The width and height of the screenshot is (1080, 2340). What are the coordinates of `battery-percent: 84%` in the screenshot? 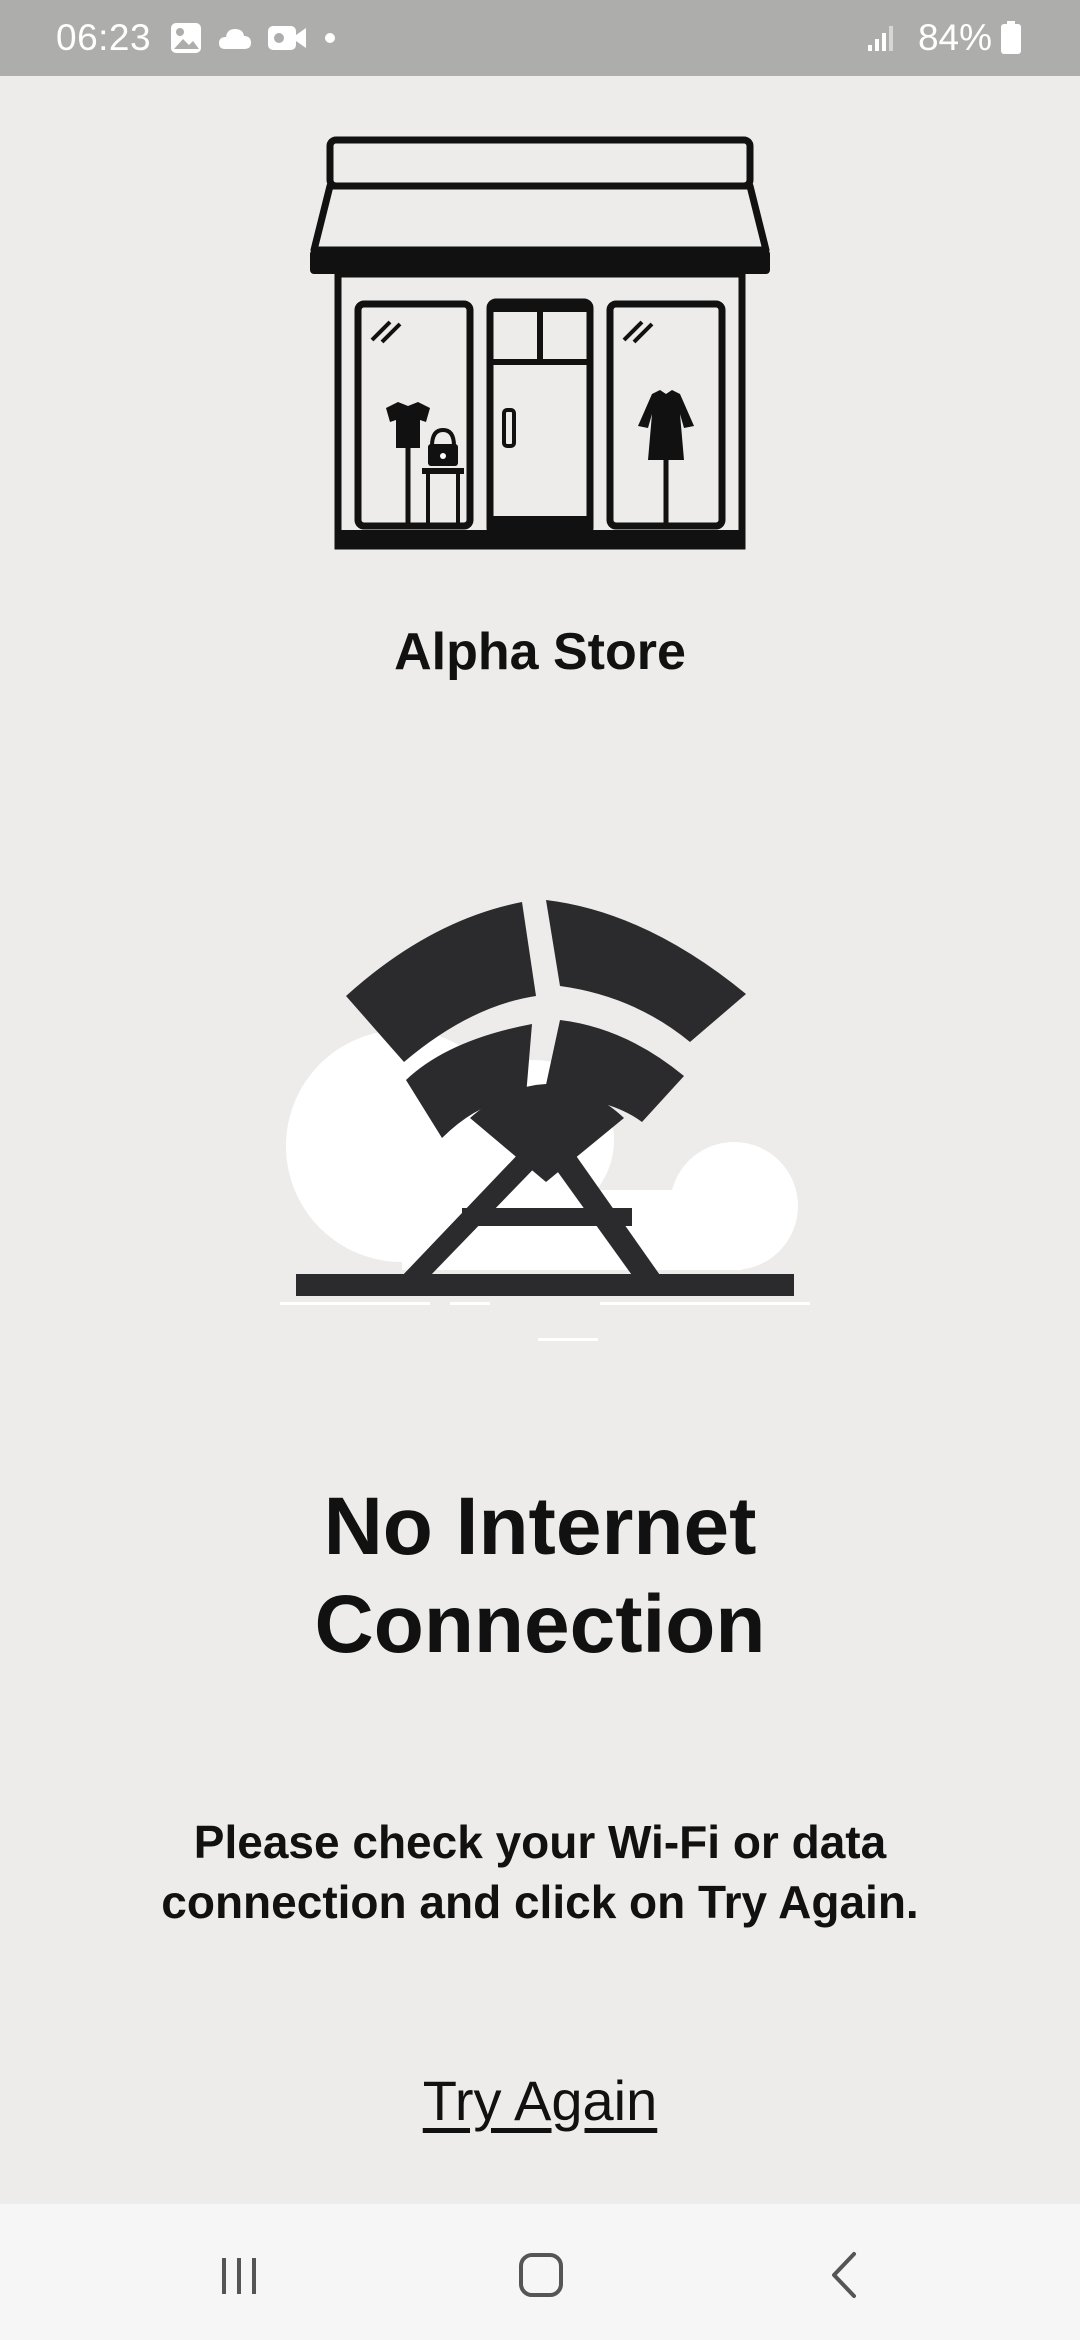 It's located at (954, 37).